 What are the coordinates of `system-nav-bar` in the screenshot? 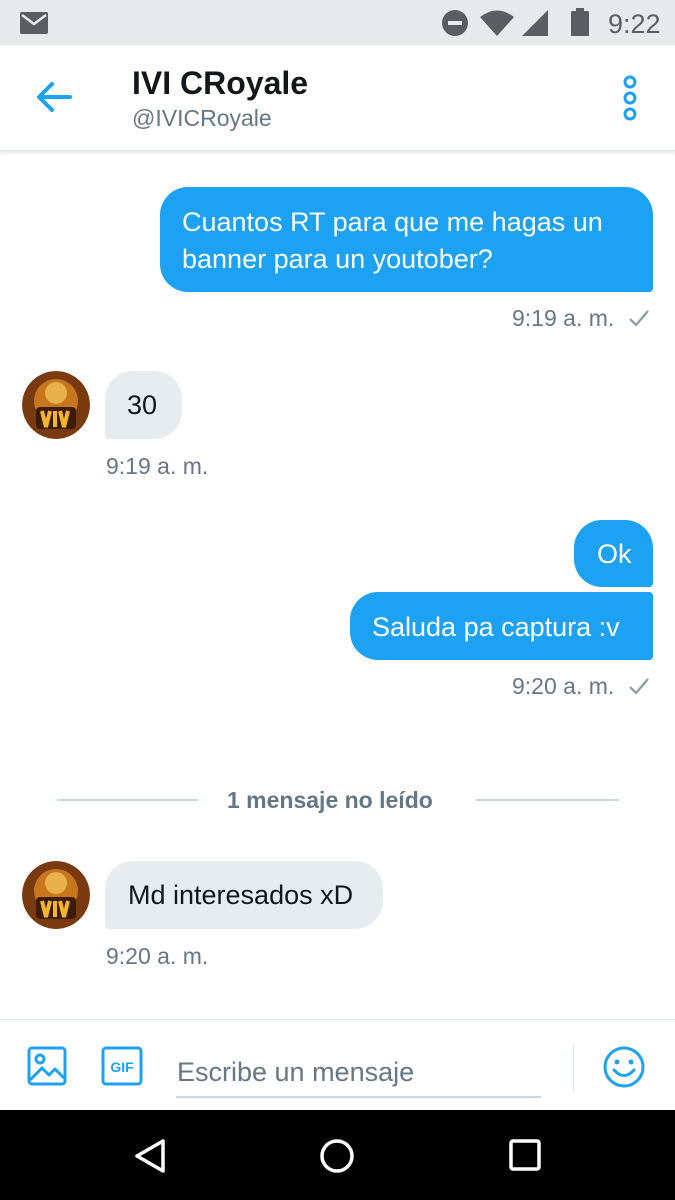 It's located at (337, 1155).